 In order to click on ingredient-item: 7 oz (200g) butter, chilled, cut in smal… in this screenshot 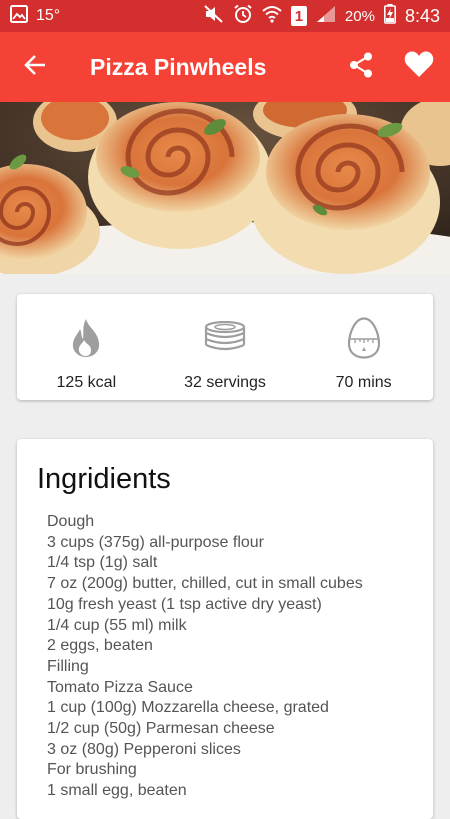, I will do `click(205, 584)`.